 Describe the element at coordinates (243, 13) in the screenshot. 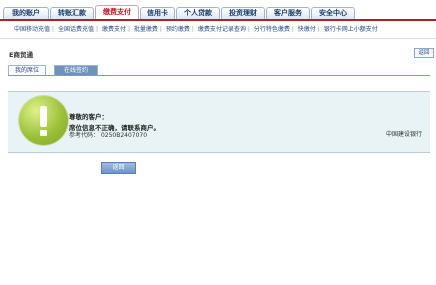

I see `tab-investment: 投资理财` at that location.